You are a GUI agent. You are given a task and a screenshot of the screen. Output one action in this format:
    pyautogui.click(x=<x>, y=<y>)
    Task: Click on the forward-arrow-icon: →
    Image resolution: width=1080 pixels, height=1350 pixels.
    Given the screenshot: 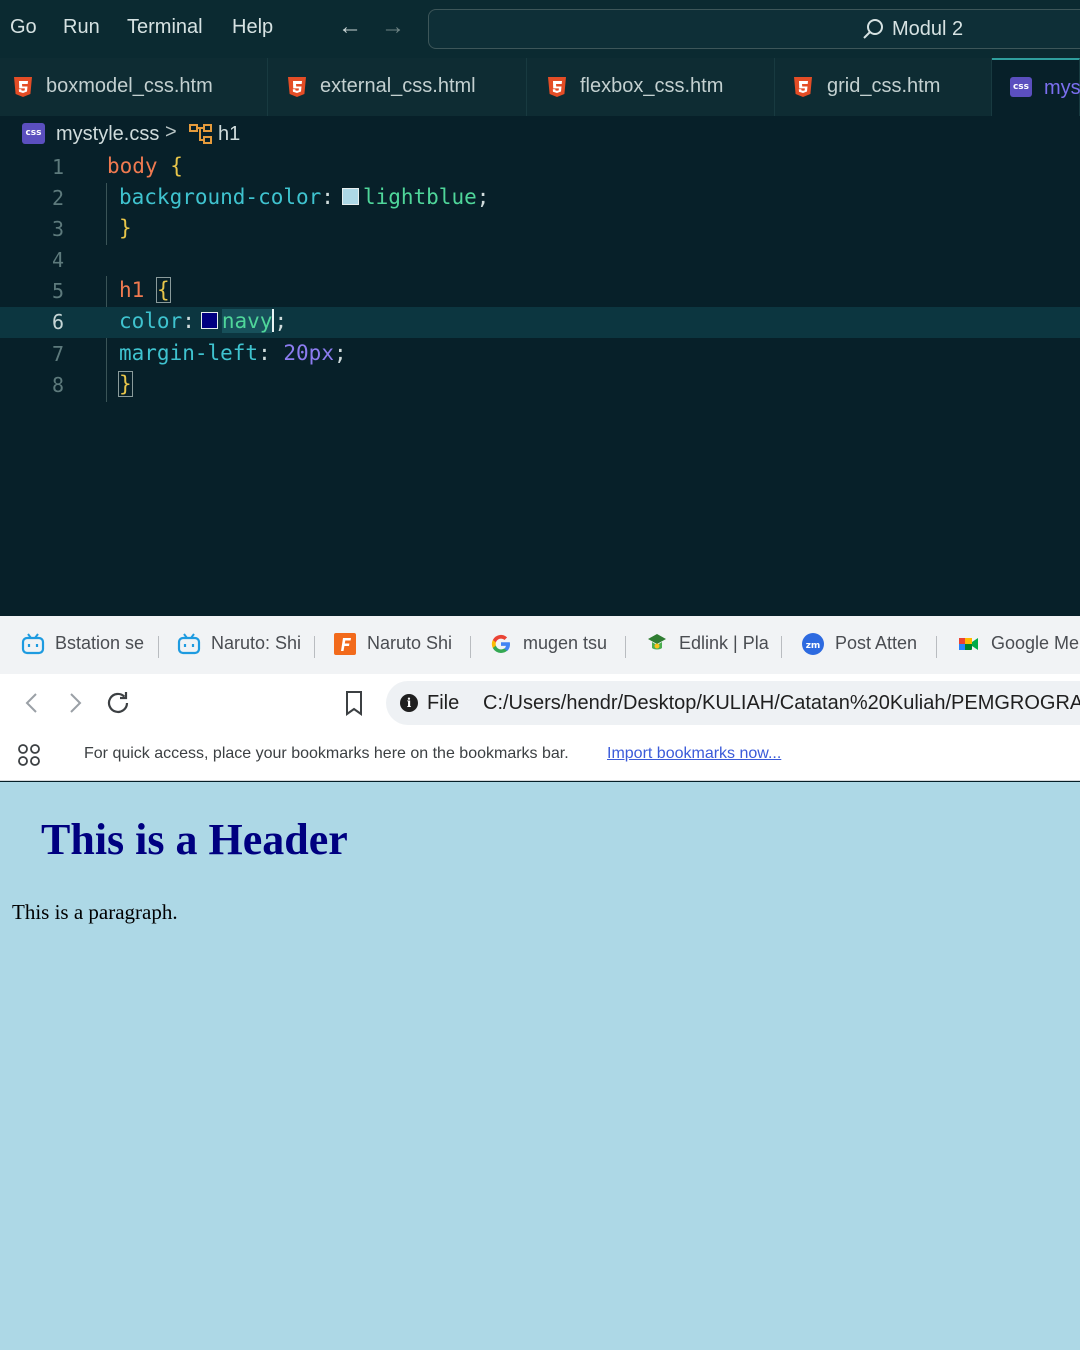 What is the action you would take?
    pyautogui.click(x=393, y=27)
    